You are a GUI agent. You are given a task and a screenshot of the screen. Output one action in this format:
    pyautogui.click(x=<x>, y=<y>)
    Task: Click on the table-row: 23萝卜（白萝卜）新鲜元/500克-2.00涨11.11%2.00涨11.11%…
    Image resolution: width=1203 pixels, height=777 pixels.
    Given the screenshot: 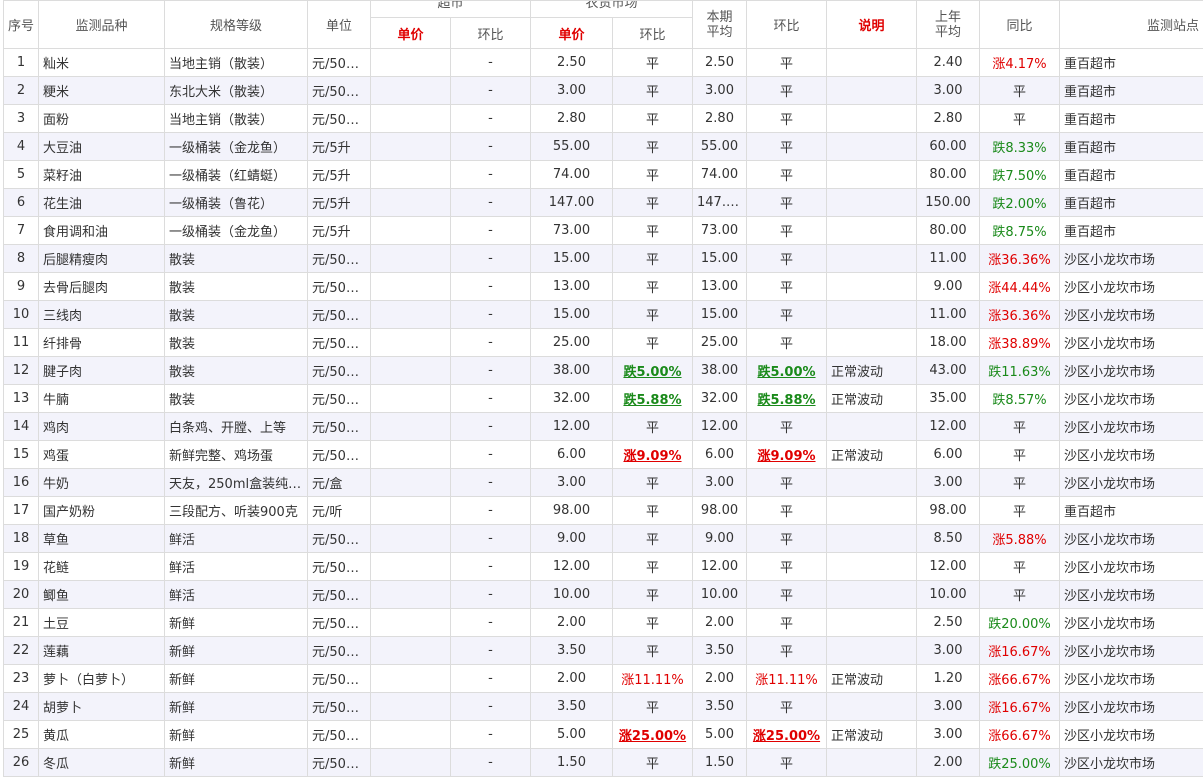 What is the action you would take?
    pyautogui.click(x=603, y=679)
    